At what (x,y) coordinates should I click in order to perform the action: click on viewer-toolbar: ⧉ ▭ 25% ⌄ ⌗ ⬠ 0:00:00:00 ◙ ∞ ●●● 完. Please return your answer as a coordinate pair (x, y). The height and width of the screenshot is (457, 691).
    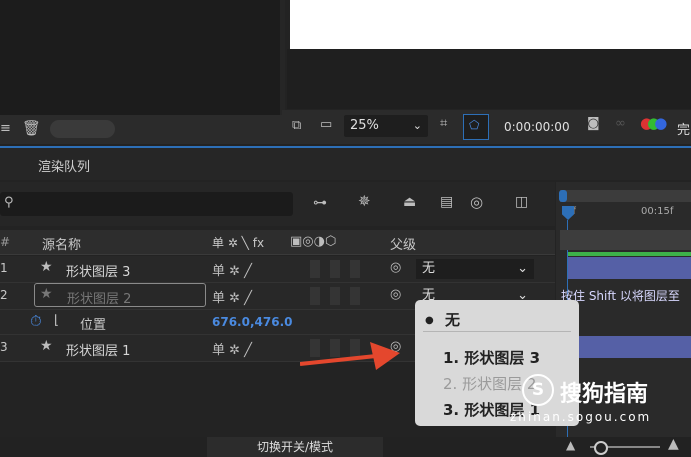
    Looking at the image, I should click on (486, 127).